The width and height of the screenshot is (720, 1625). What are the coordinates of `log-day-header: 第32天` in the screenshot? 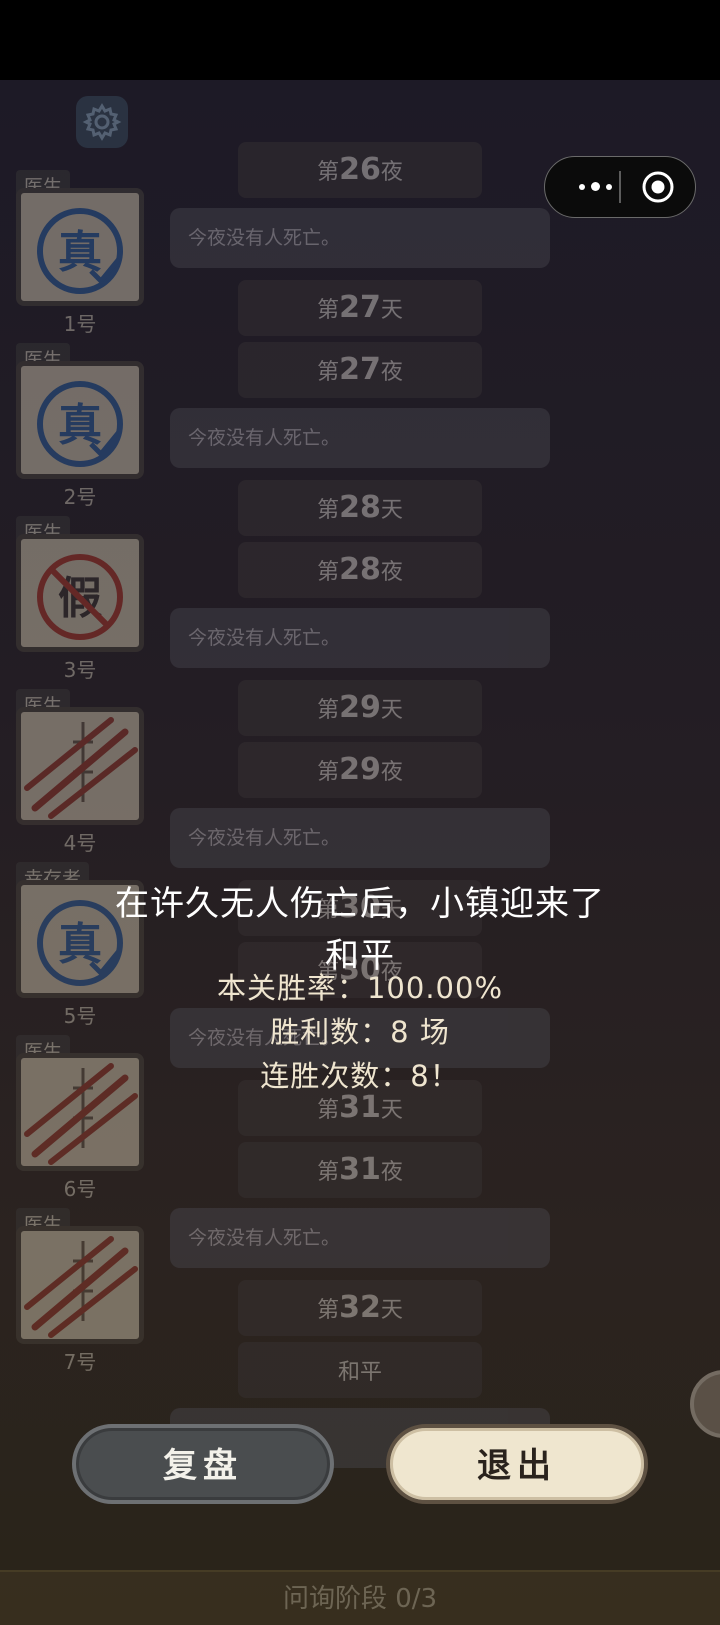 It's located at (360, 1308).